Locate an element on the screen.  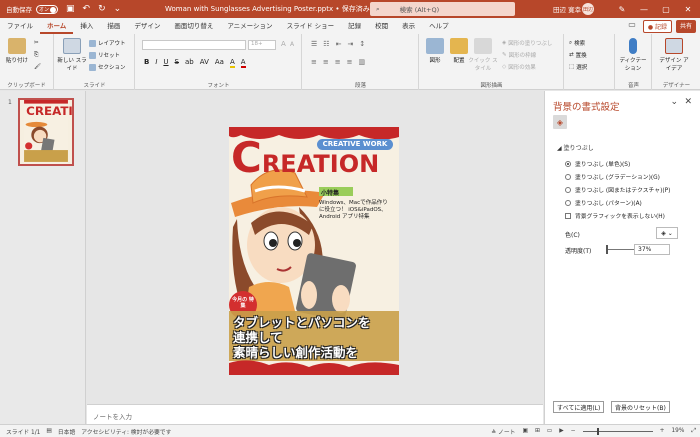
underline-icon: U is located at coordinates (165, 63).